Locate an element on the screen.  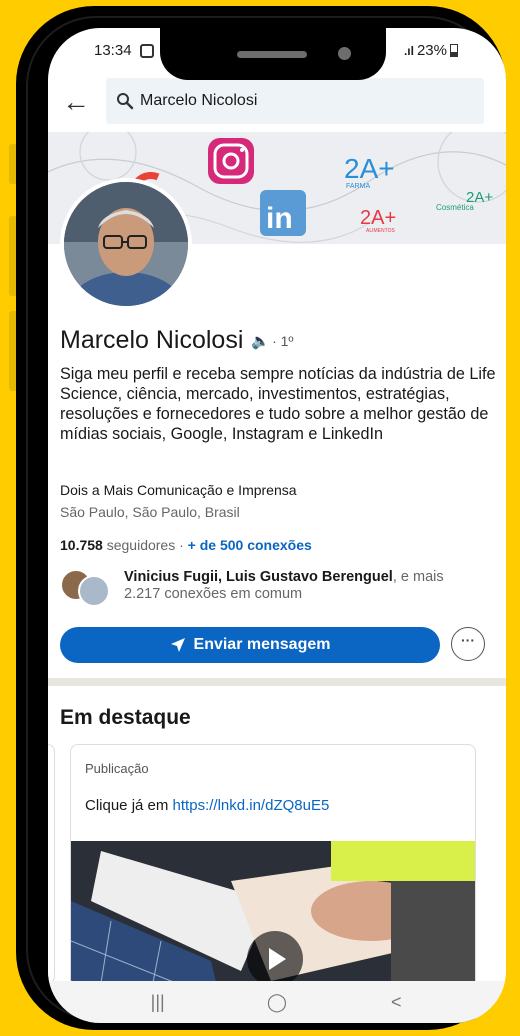
android-nav-bar: ||| ◯ < is located at coordinates (277, 1002).